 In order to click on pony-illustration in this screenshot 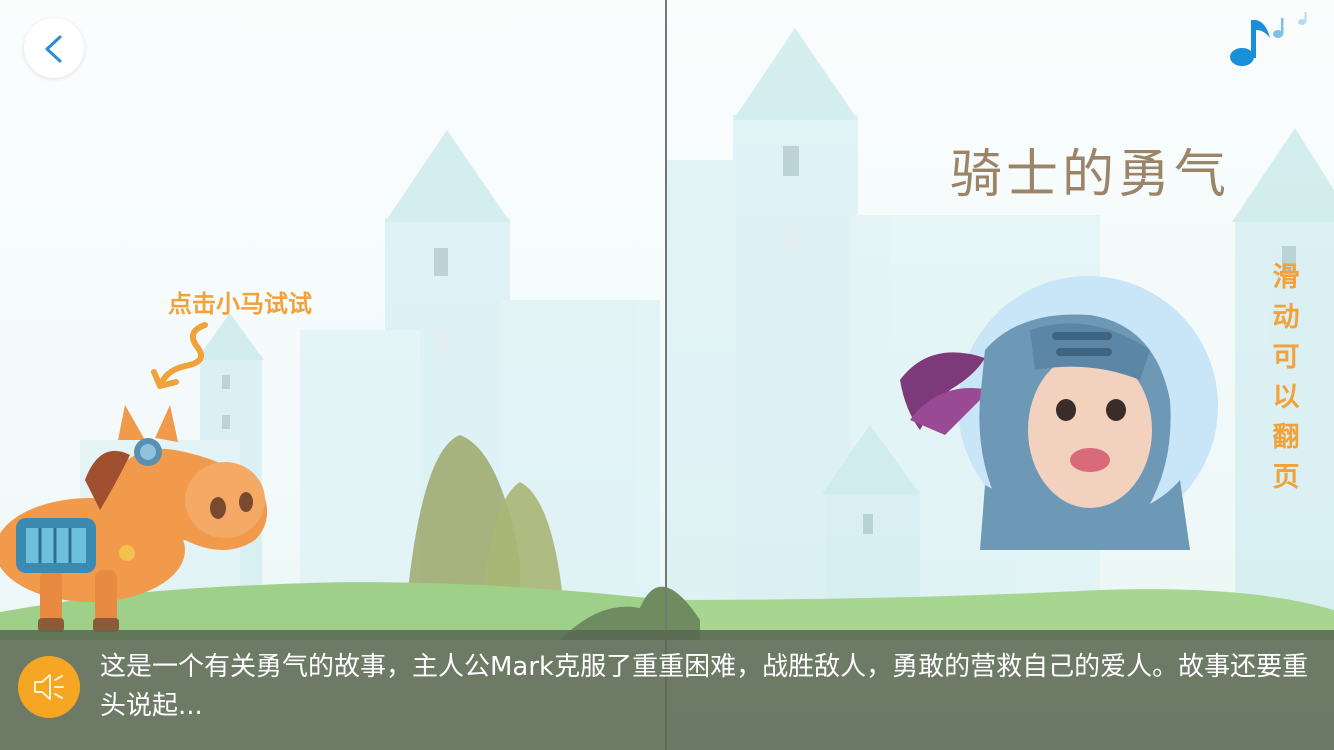, I will do `click(140, 520)`.